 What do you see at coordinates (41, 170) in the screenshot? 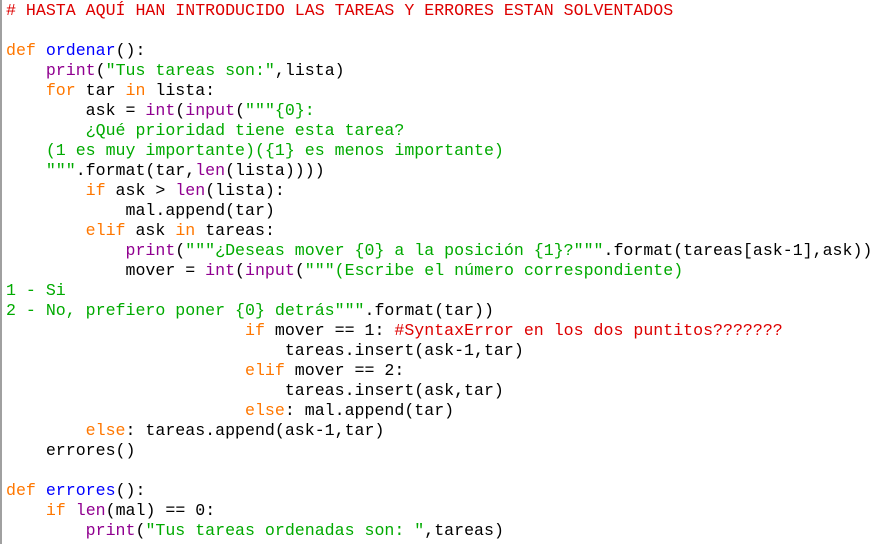
I see `string-literal: """` at bounding box center [41, 170].